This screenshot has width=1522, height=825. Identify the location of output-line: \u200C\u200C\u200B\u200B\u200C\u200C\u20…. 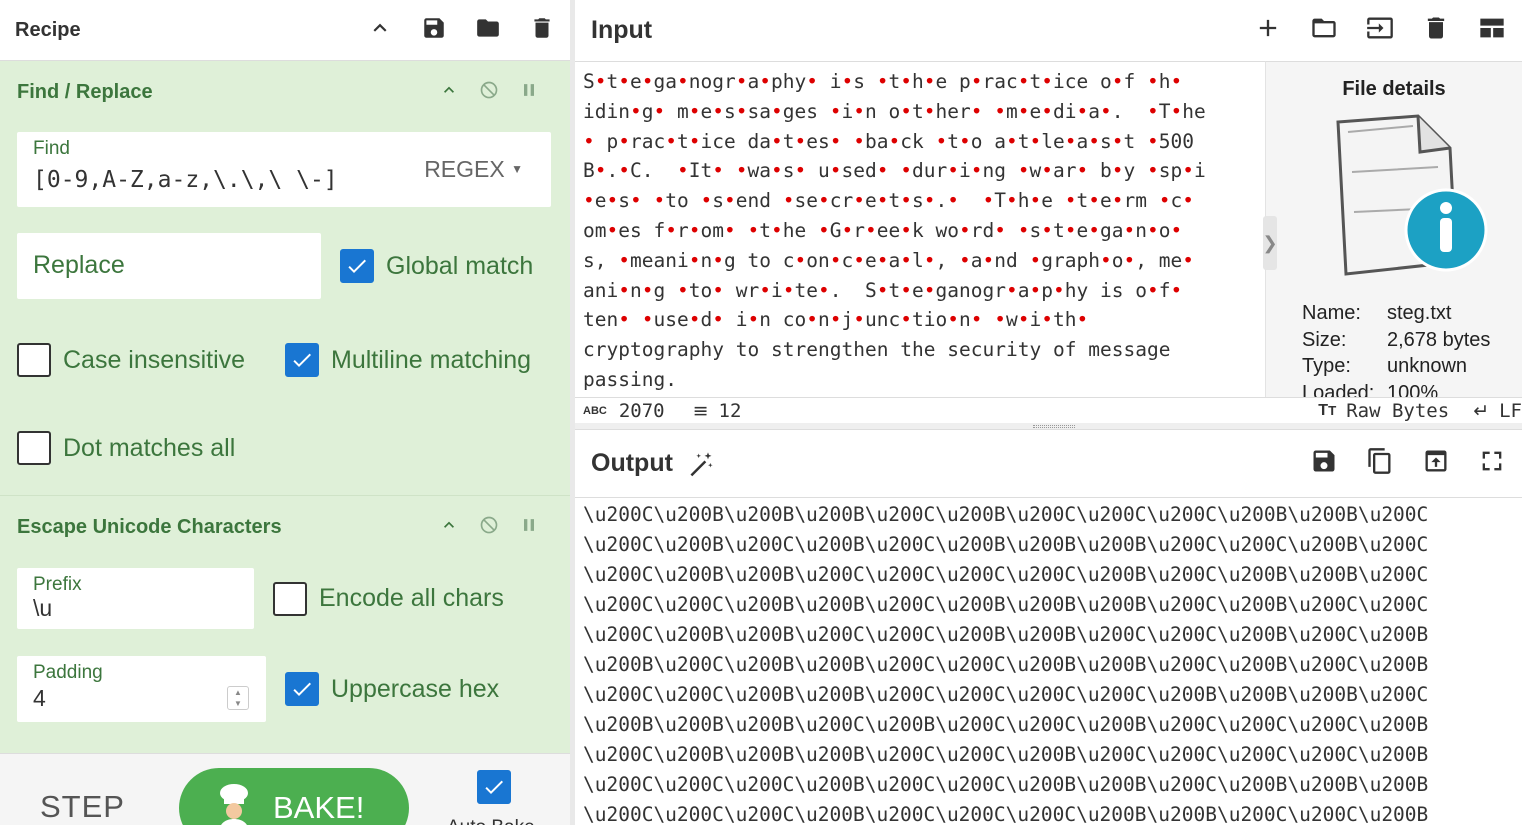
(1006, 694).